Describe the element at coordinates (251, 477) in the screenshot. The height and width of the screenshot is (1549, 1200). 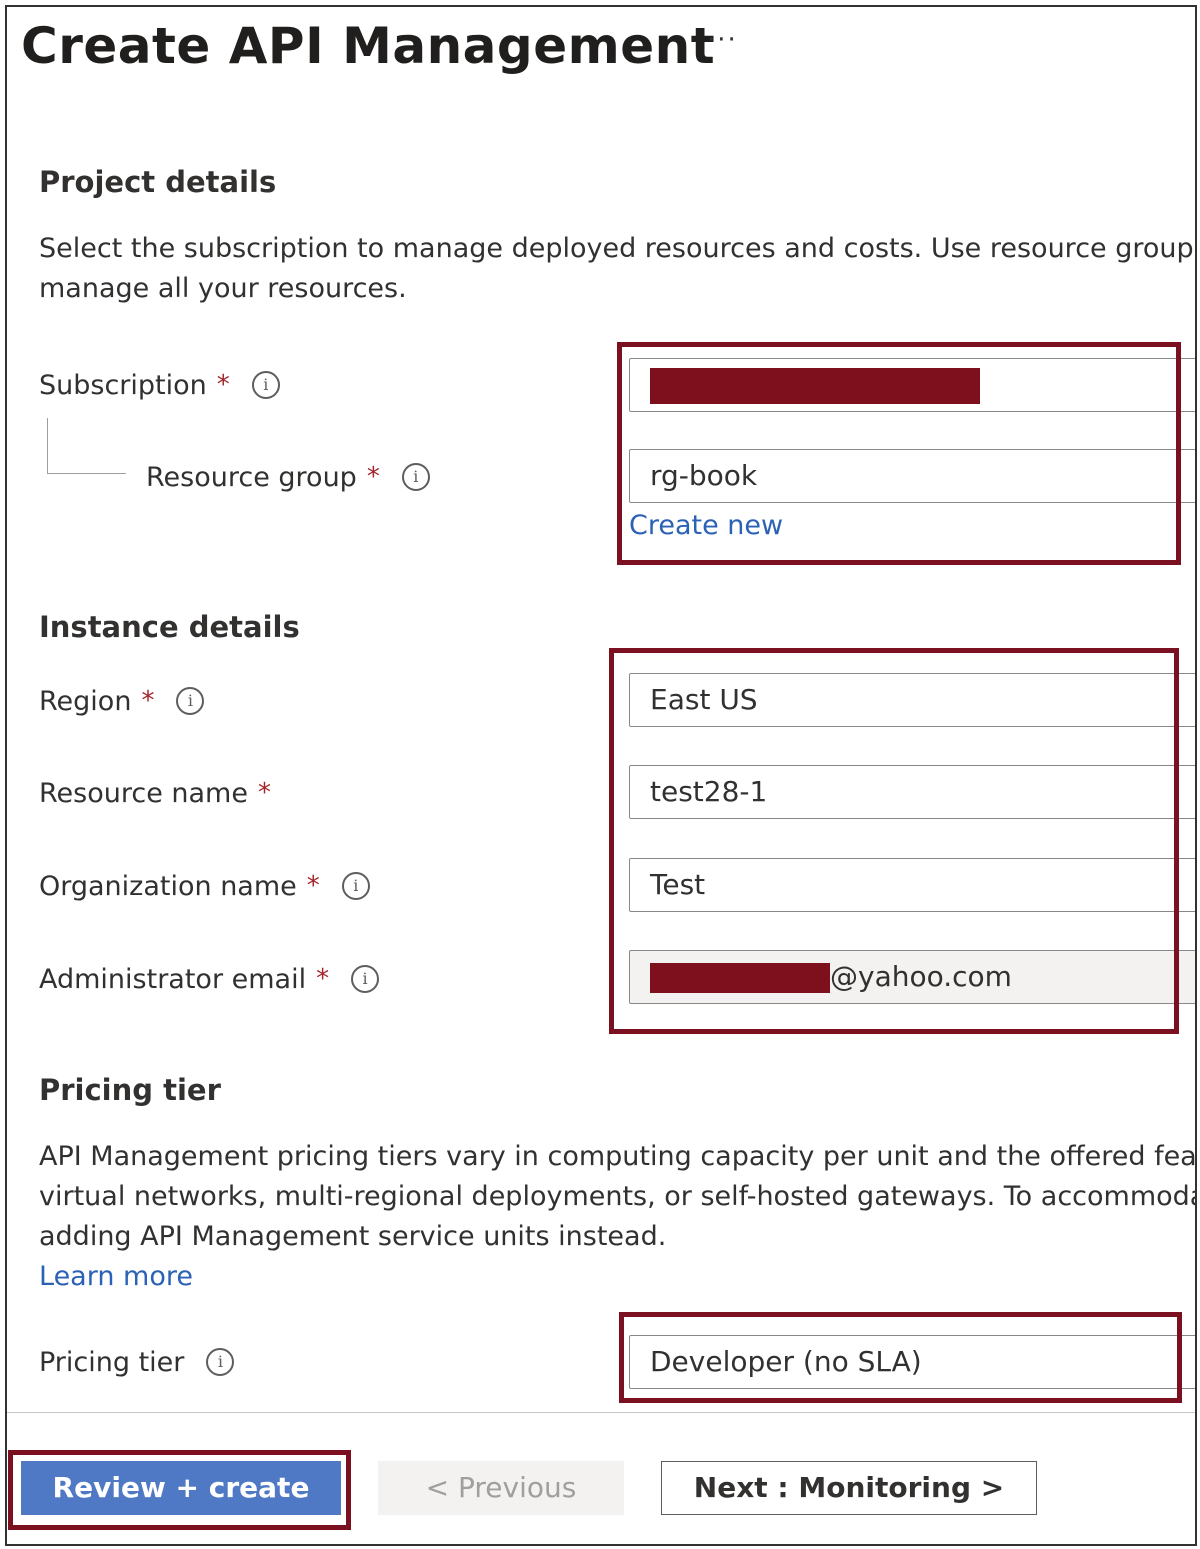
I see `resource-group-label: Resource group` at that location.